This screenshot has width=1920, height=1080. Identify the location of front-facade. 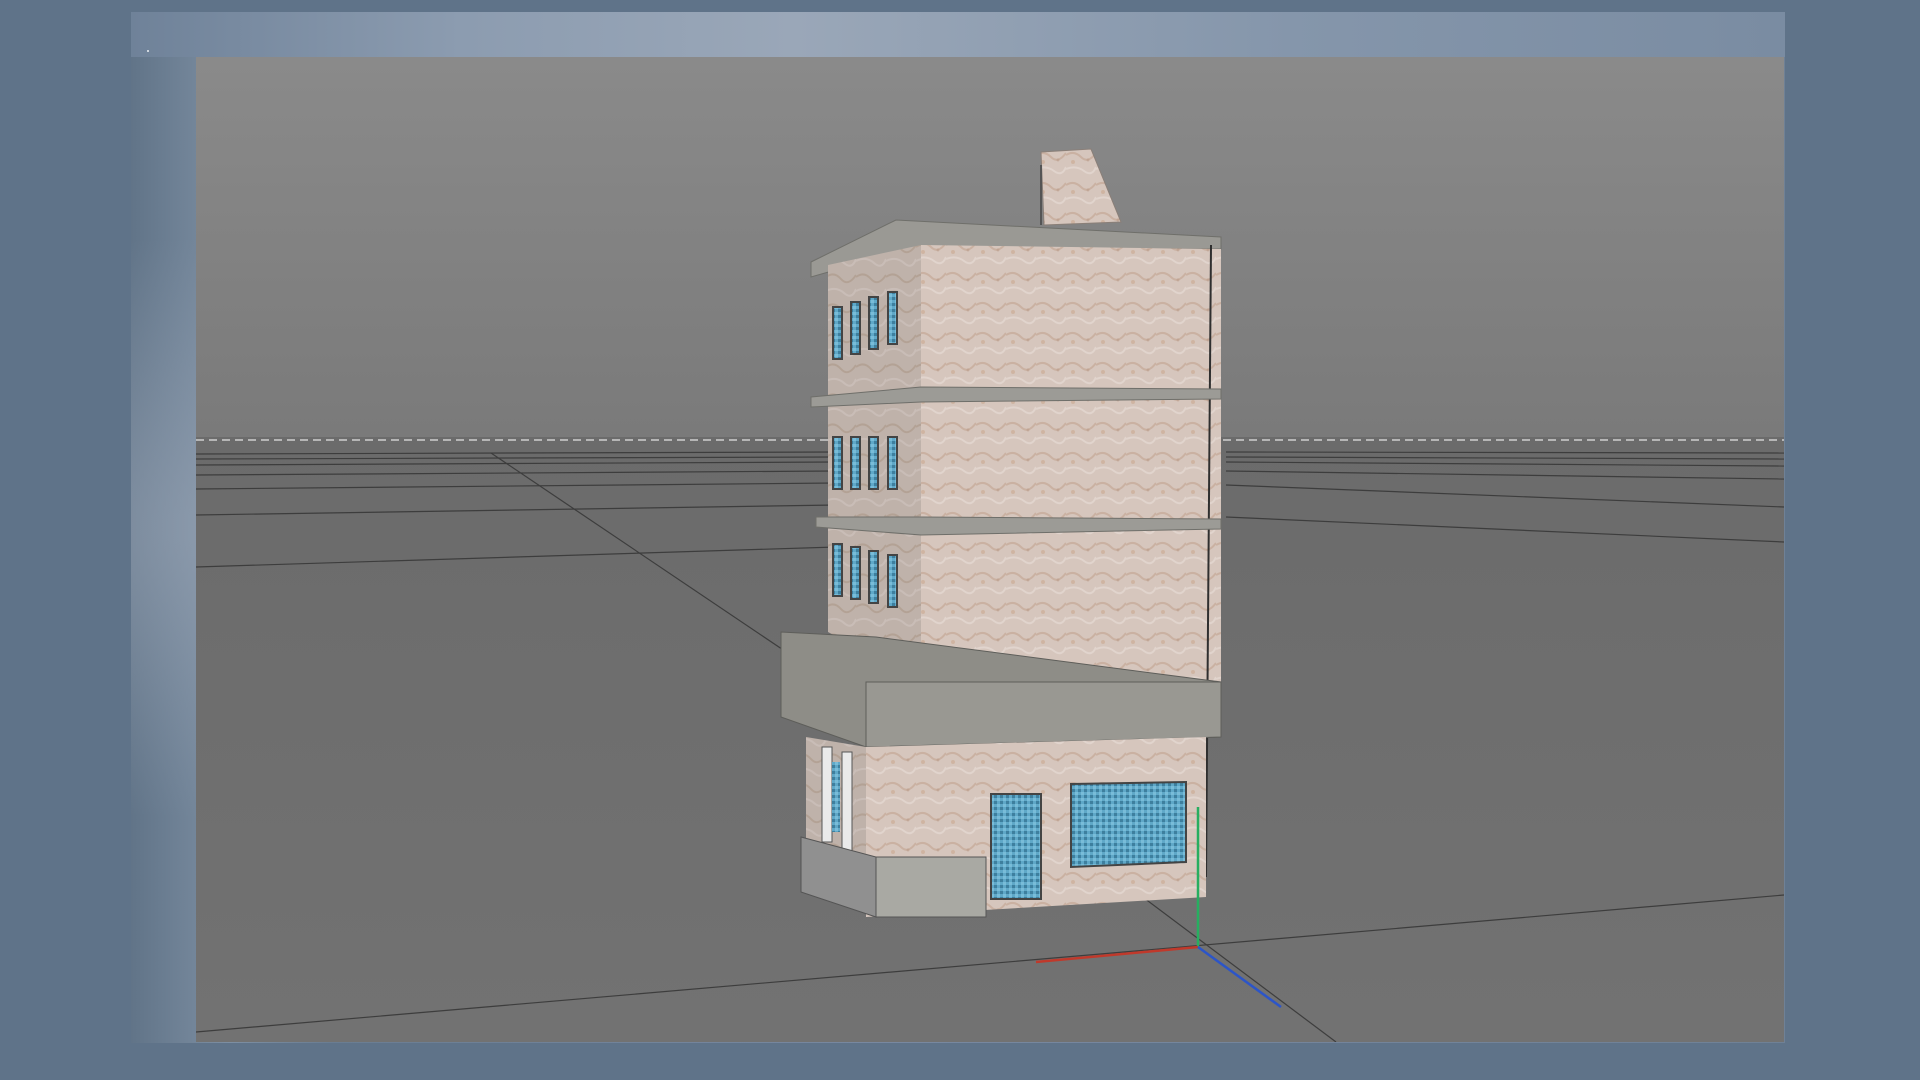
(1071, 463).